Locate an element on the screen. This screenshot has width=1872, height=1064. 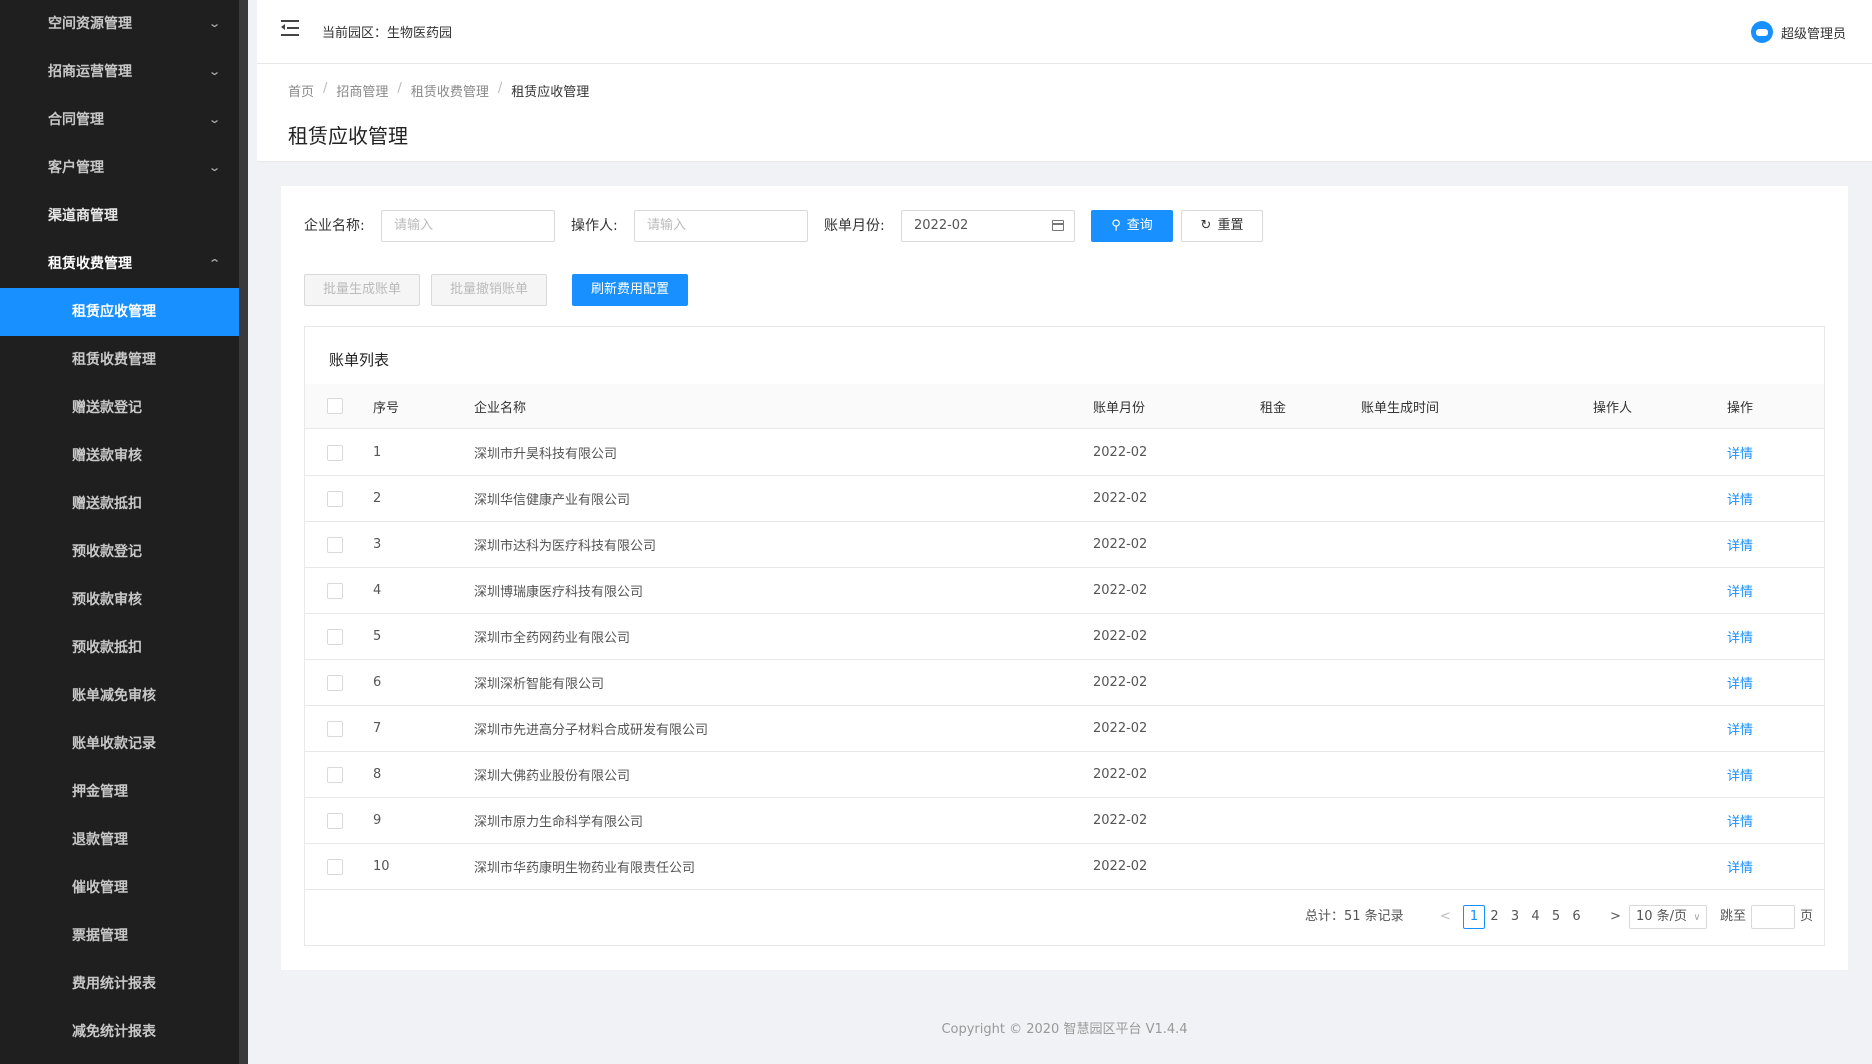
row-company: 深圳博瑞康医疗科技有限公司 is located at coordinates (559, 592).